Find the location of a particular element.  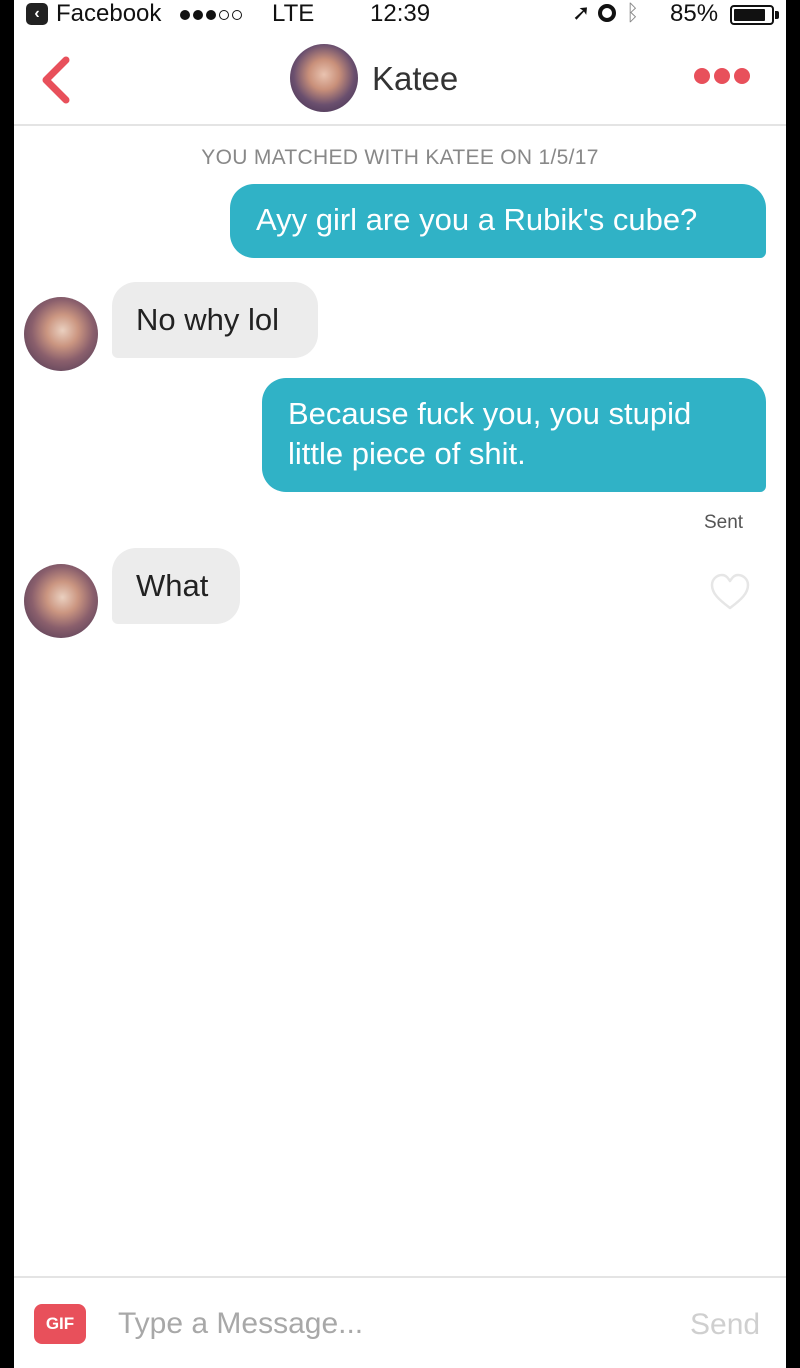

three-dots-icon is located at coordinates (722, 76).